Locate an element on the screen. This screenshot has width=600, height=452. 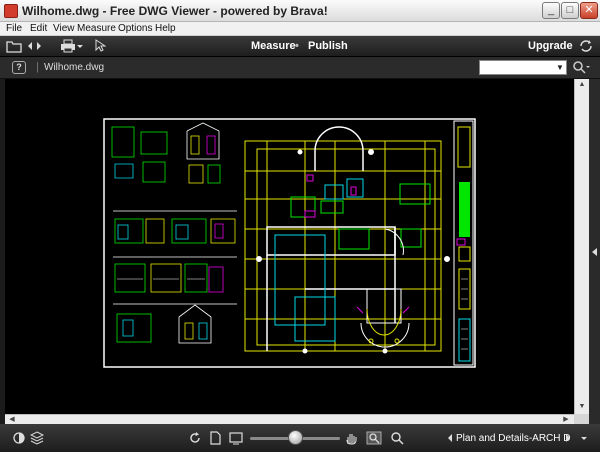
search-input: ▼ is located at coordinates (523, 67).